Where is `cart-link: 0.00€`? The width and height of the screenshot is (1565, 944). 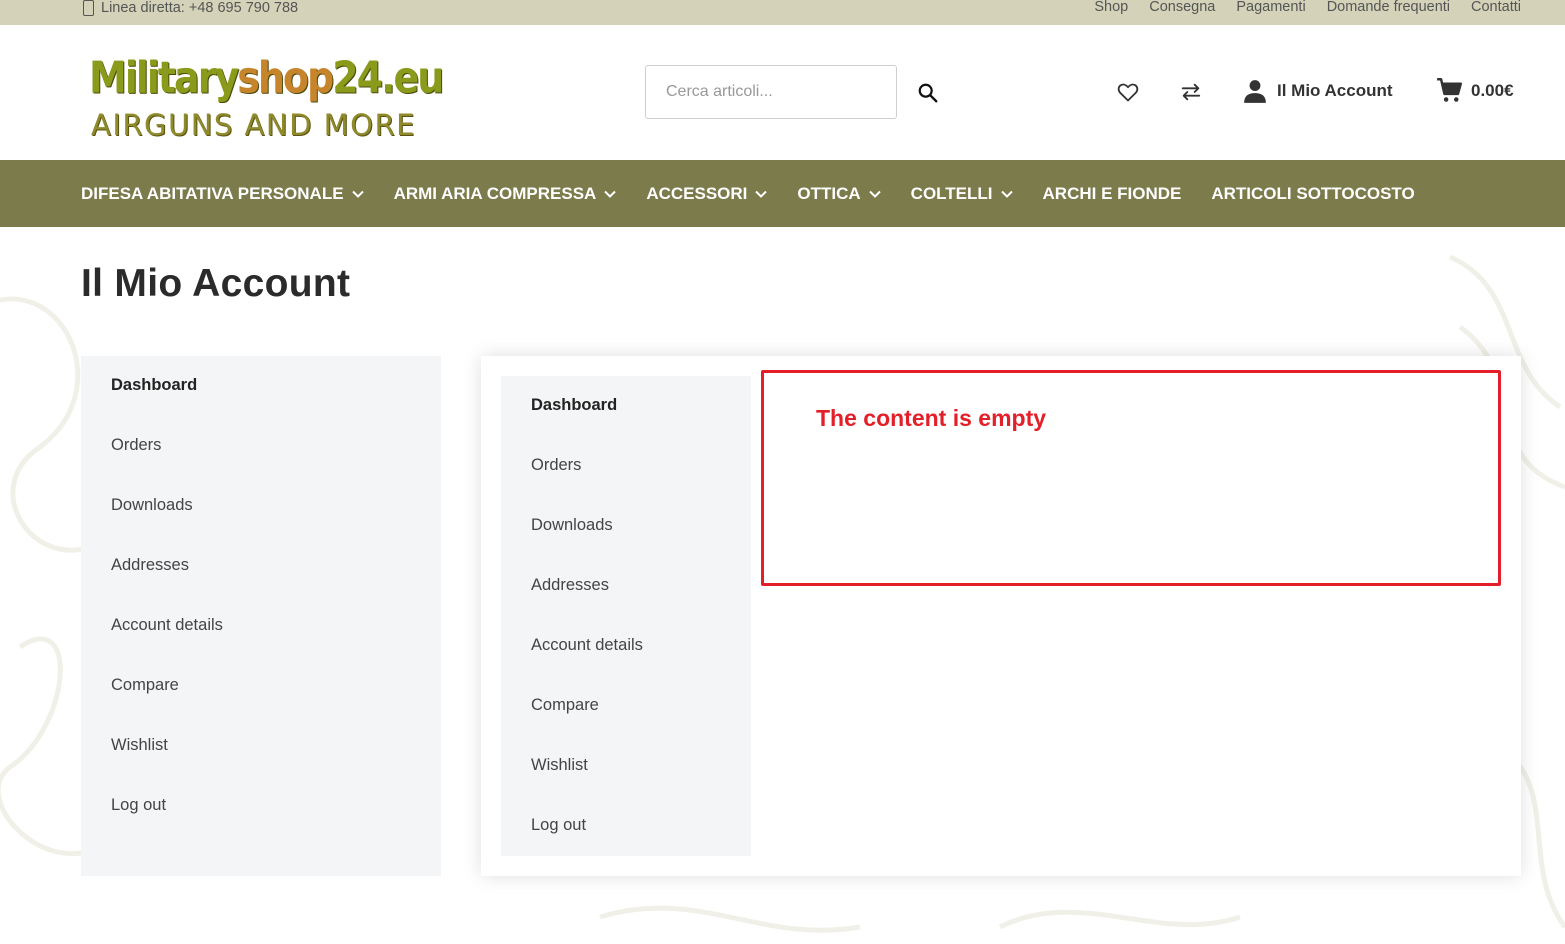
cart-link: 0.00€ is located at coordinates (1475, 90).